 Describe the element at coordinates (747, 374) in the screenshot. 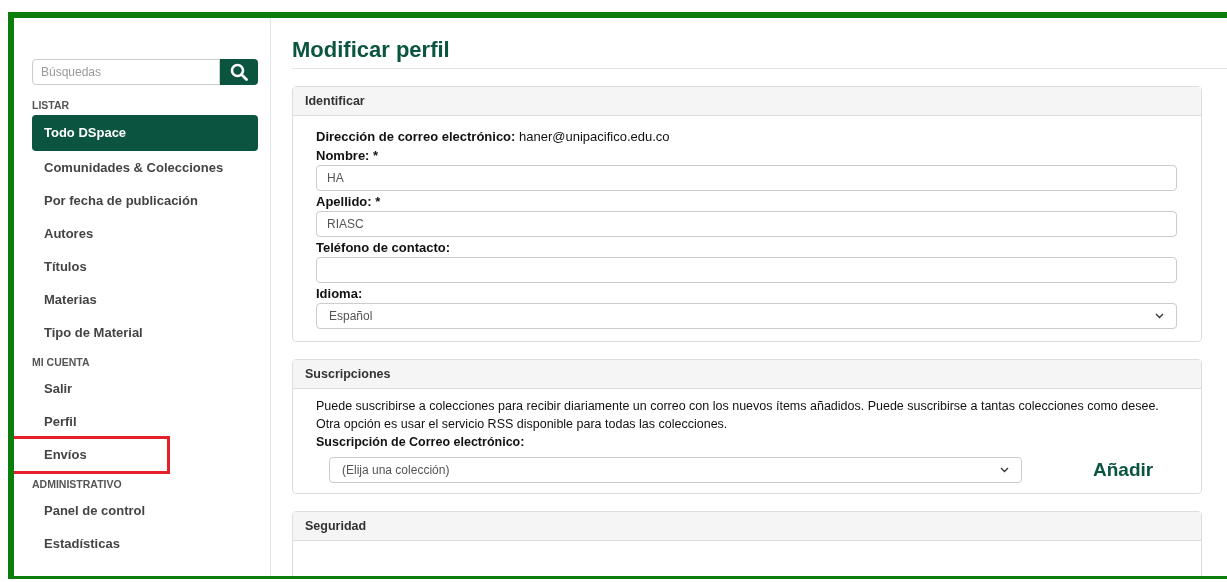

I see `panel-header: Suscripciones` at that location.